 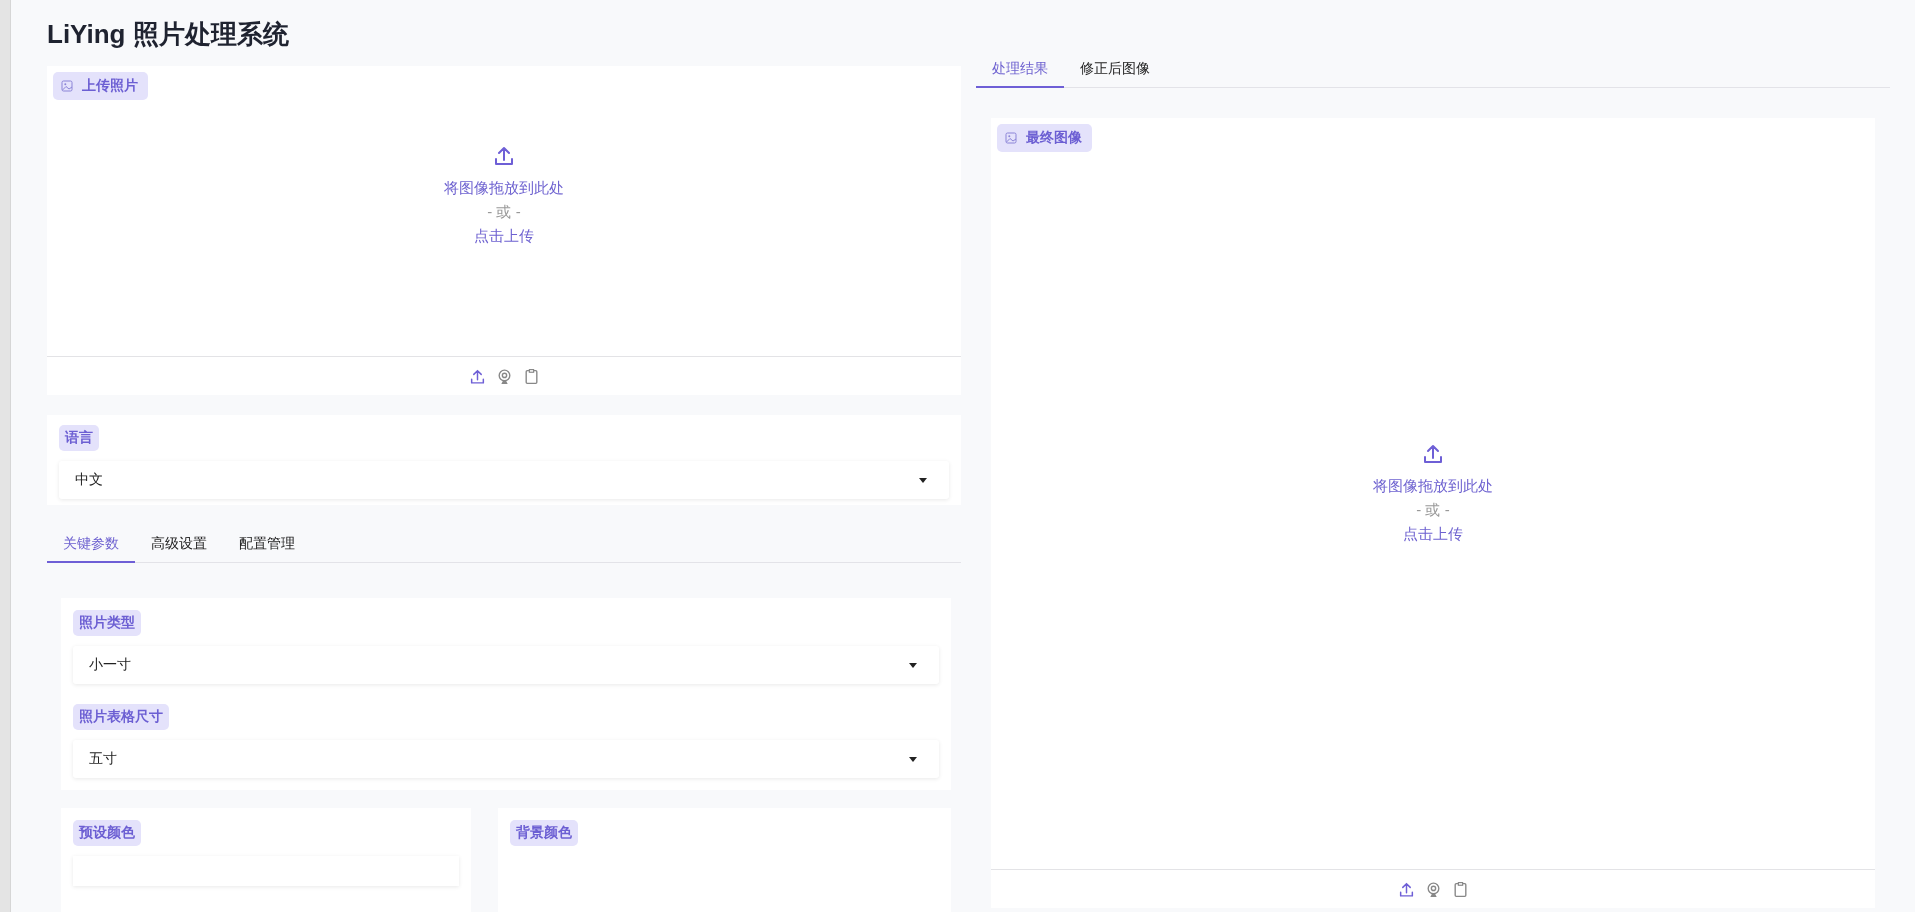 I want to click on field-label: 照片表格尺寸, so click(x=121, y=717).